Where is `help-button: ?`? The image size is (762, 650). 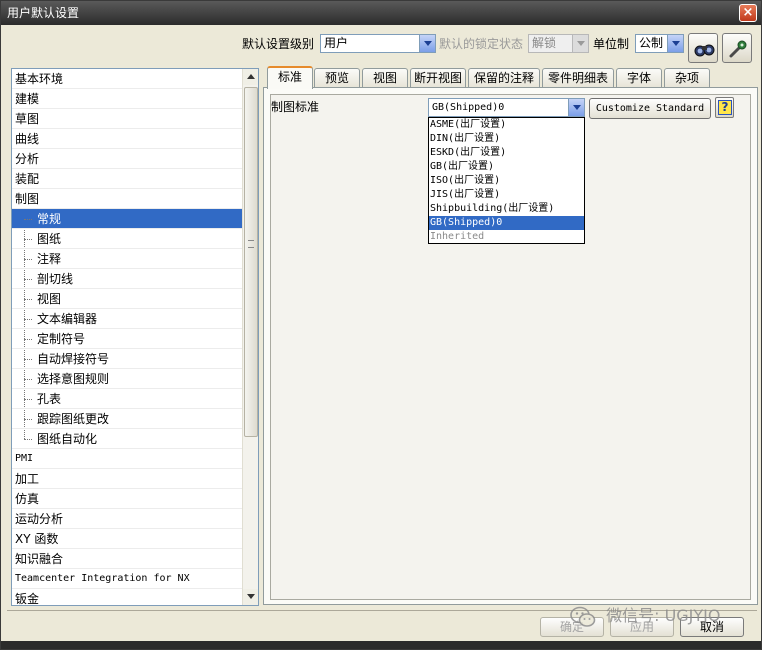
help-button: ? is located at coordinates (724, 107).